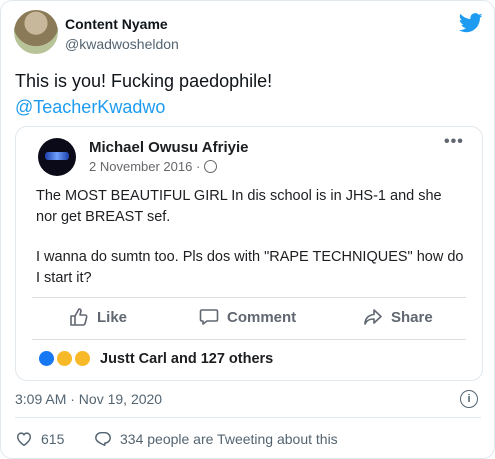 The height and width of the screenshot is (459, 495). I want to click on reply-button: 334 people are Tweeting about this, so click(216, 439).